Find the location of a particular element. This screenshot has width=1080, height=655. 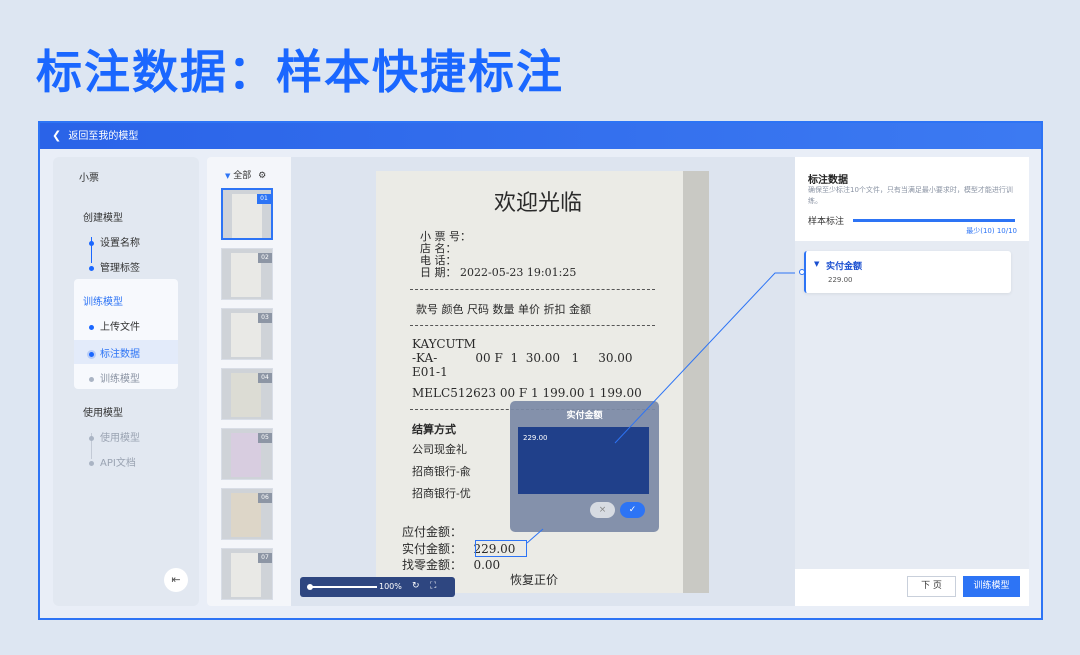

page-headline: 标注数据：样本快捷标注 is located at coordinates (300, 72).